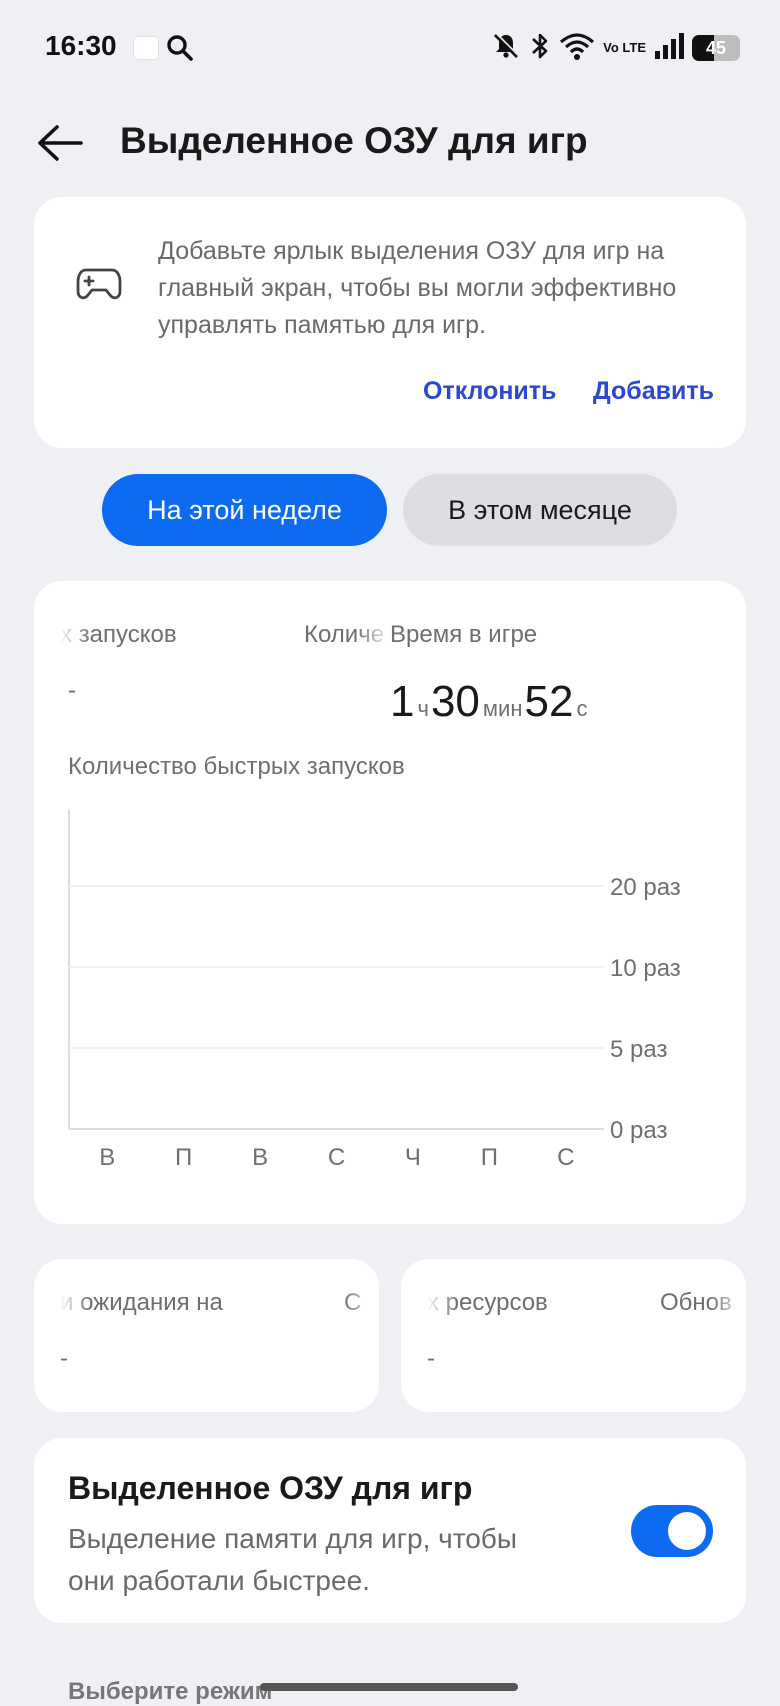 This screenshot has height=1706, width=780. Describe the element at coordinates (638, 1049) in the screenshot. I see `chart-y-tick-label: 5 раз` at that location.